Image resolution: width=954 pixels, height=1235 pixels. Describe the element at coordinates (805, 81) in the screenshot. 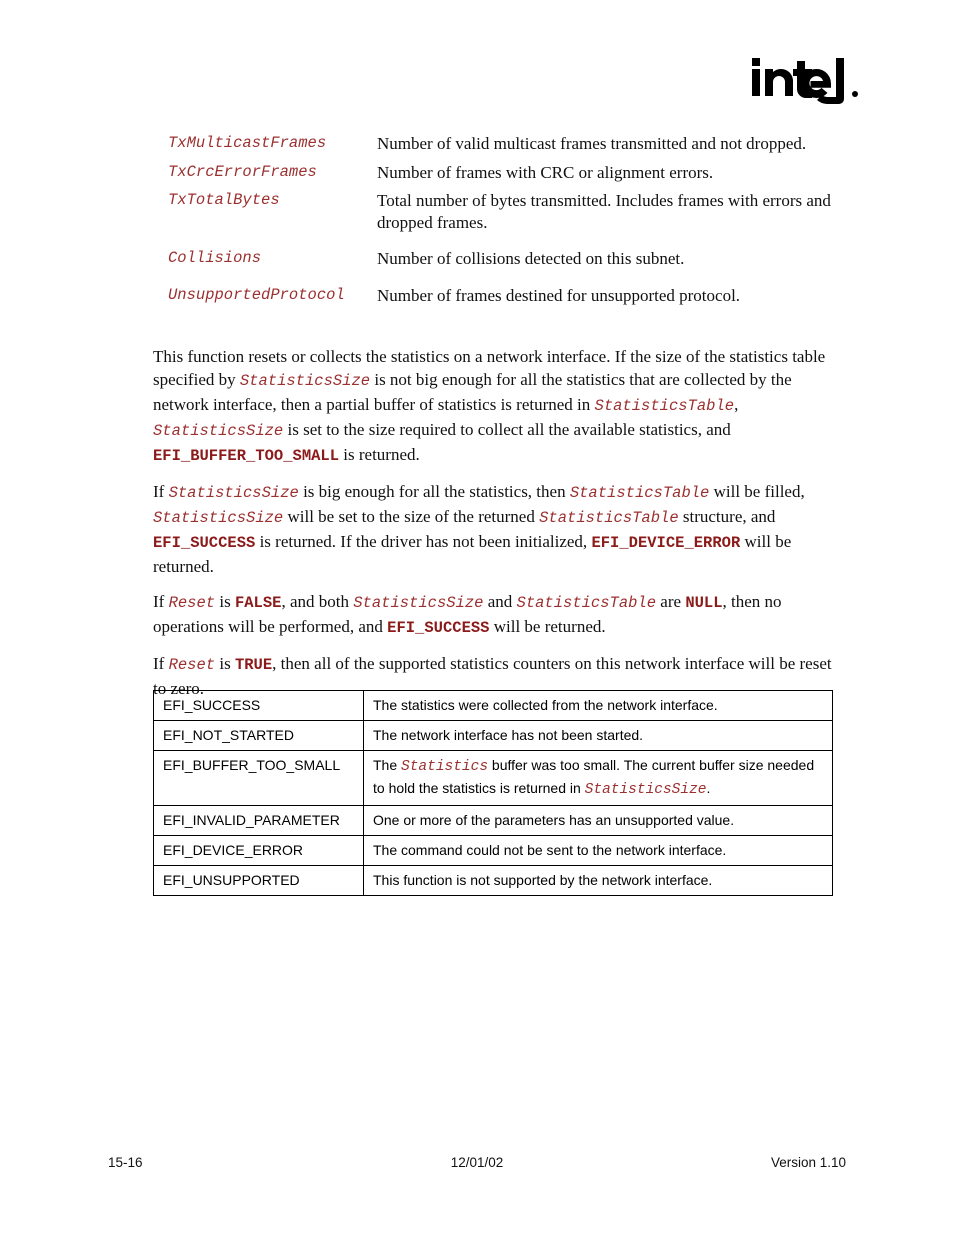

I see `intel-logo-icon` at that location.